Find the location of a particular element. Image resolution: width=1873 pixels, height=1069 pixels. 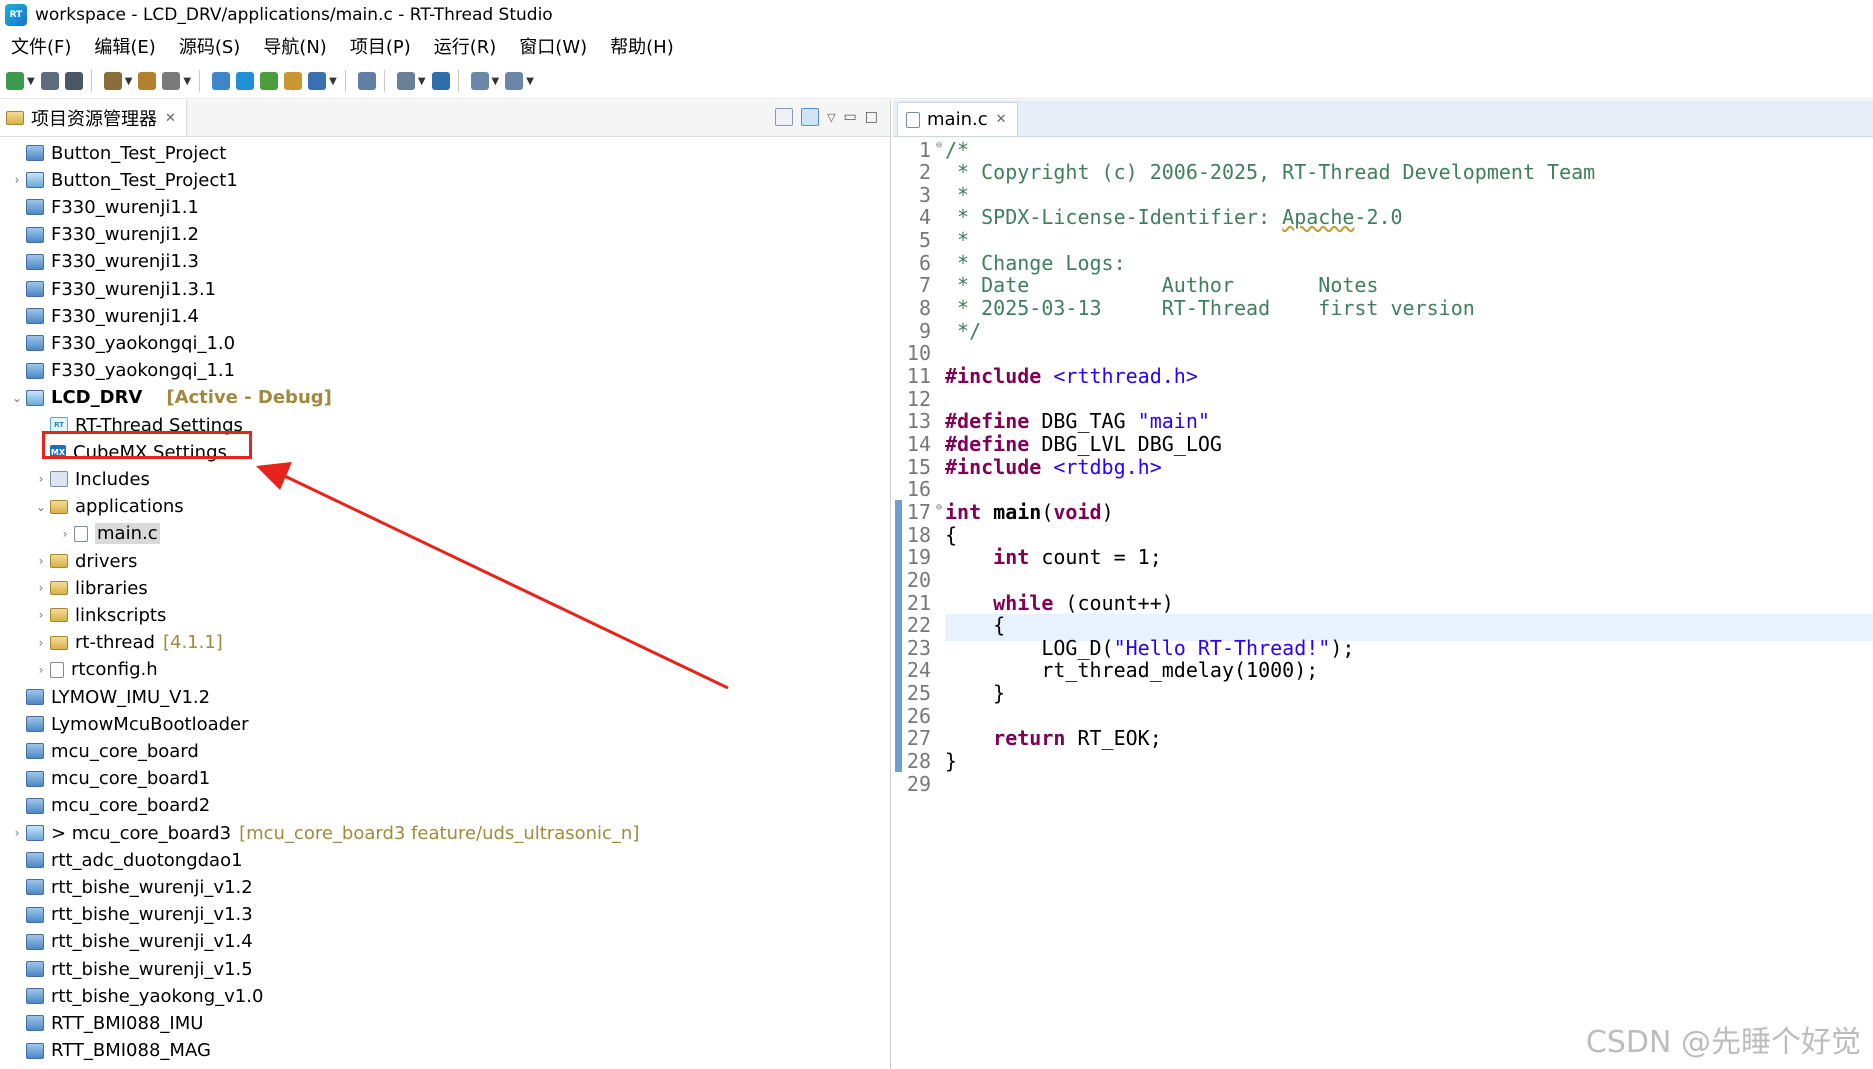

link-editor-icon is located at coordinates (810, 117).